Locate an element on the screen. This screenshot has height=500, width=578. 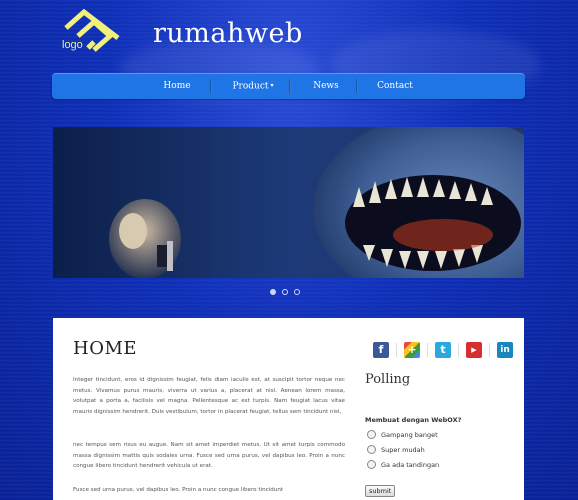
poll-option: Ga ada tandingan is located at coordinates (403, 464).